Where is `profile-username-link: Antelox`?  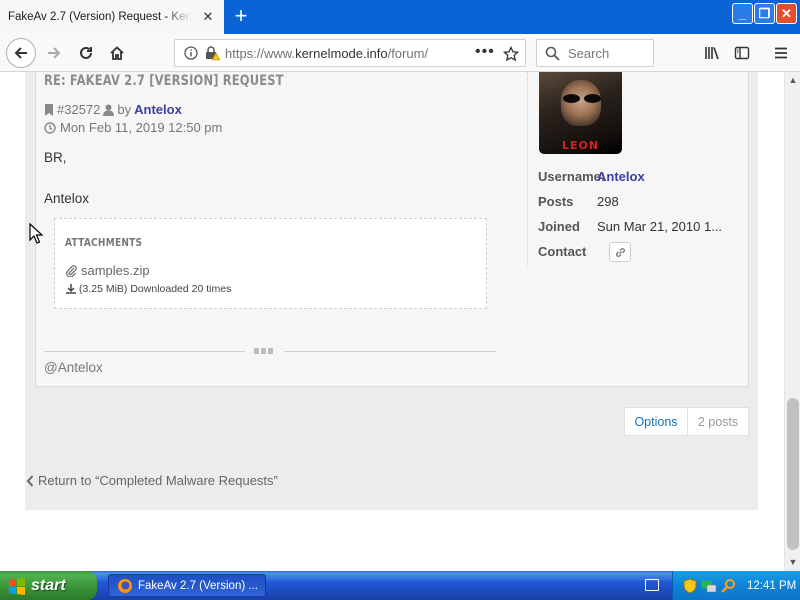 profile-username-link: Antelox is located at coordinates (621, 176).